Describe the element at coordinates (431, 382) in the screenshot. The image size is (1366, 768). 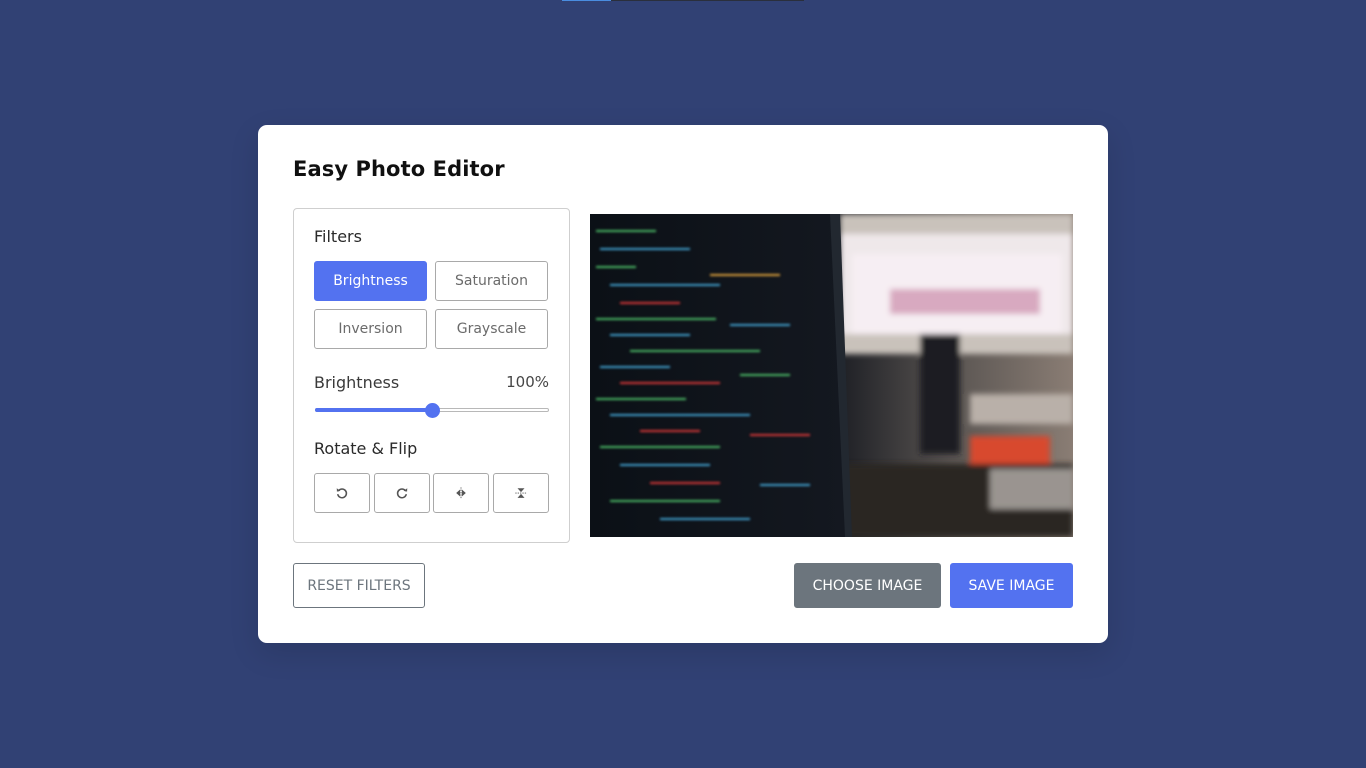
I see `slider-info: Brightness 100%` at that location.